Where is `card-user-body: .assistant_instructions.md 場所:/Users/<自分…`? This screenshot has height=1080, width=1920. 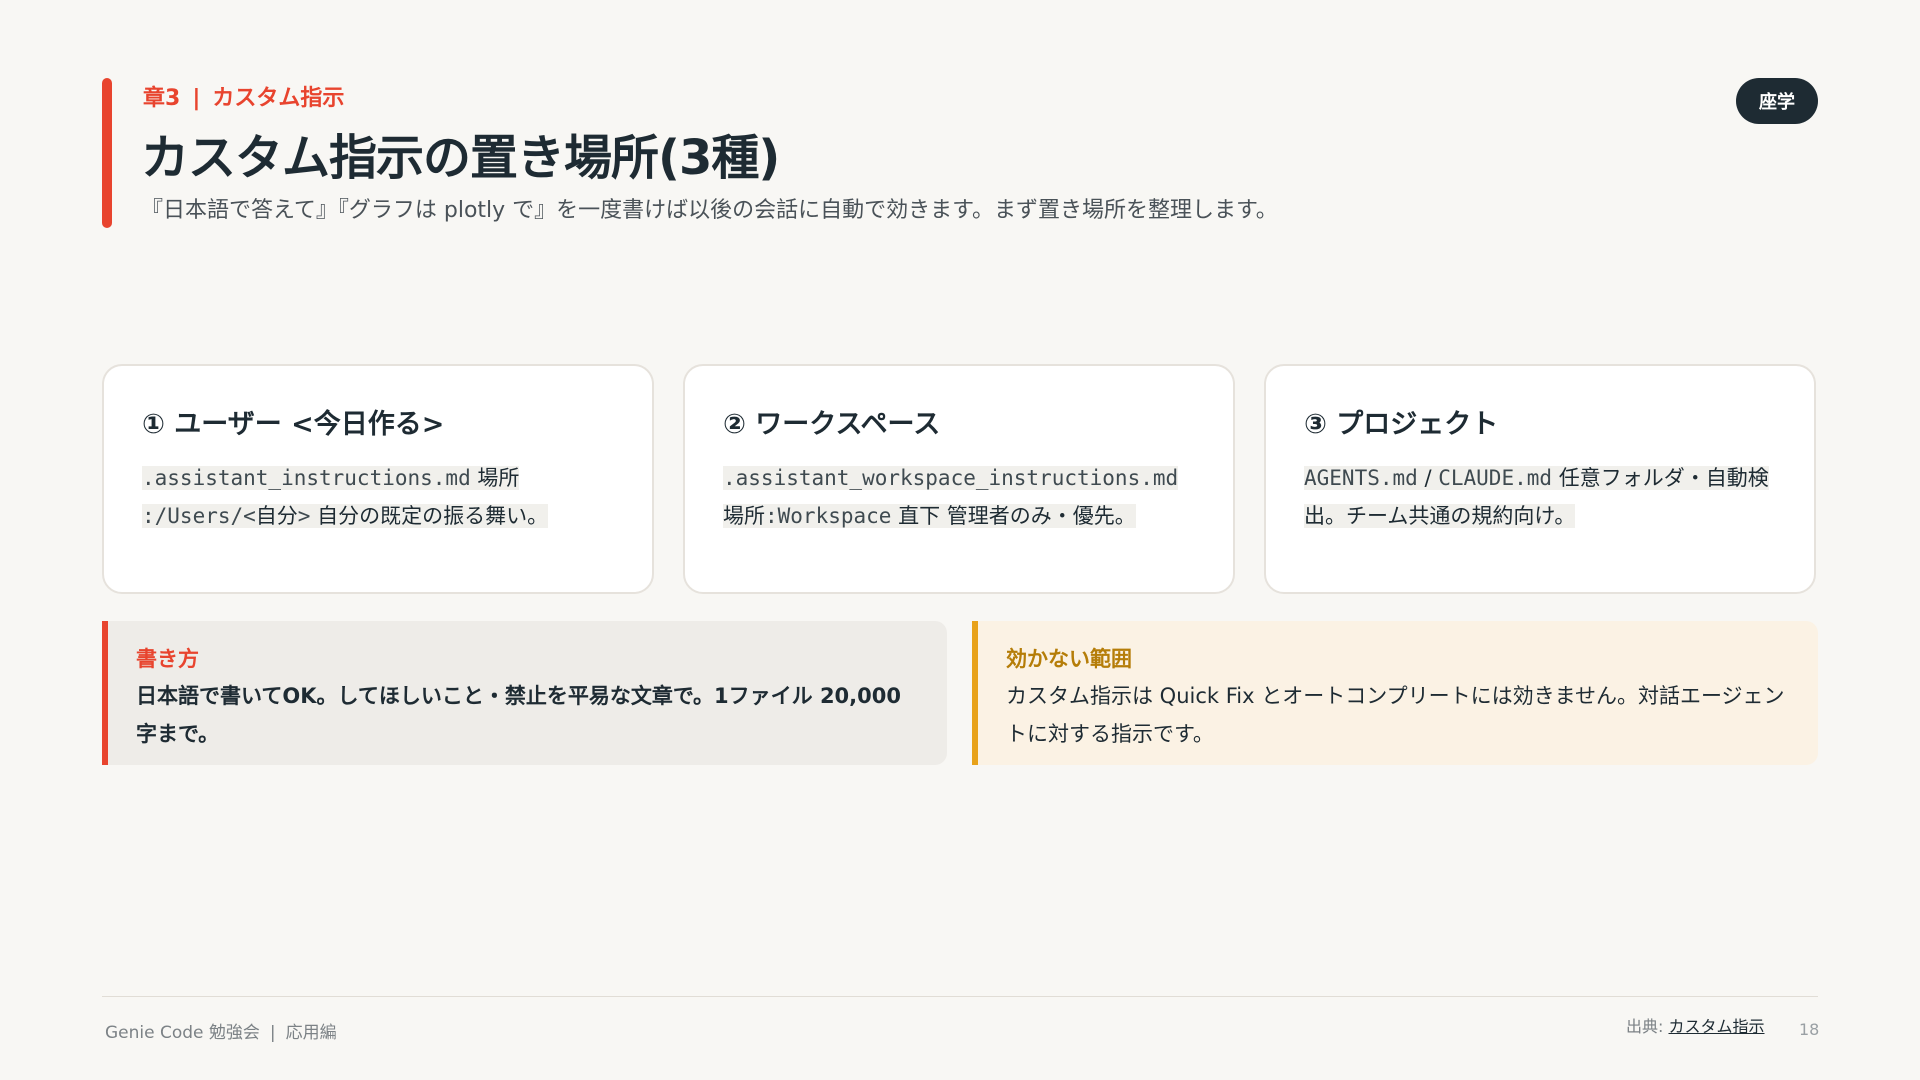 card-user-body: .assistant_instructions.md 場所:/Users/<自分… is located at coordinates (378, 497).